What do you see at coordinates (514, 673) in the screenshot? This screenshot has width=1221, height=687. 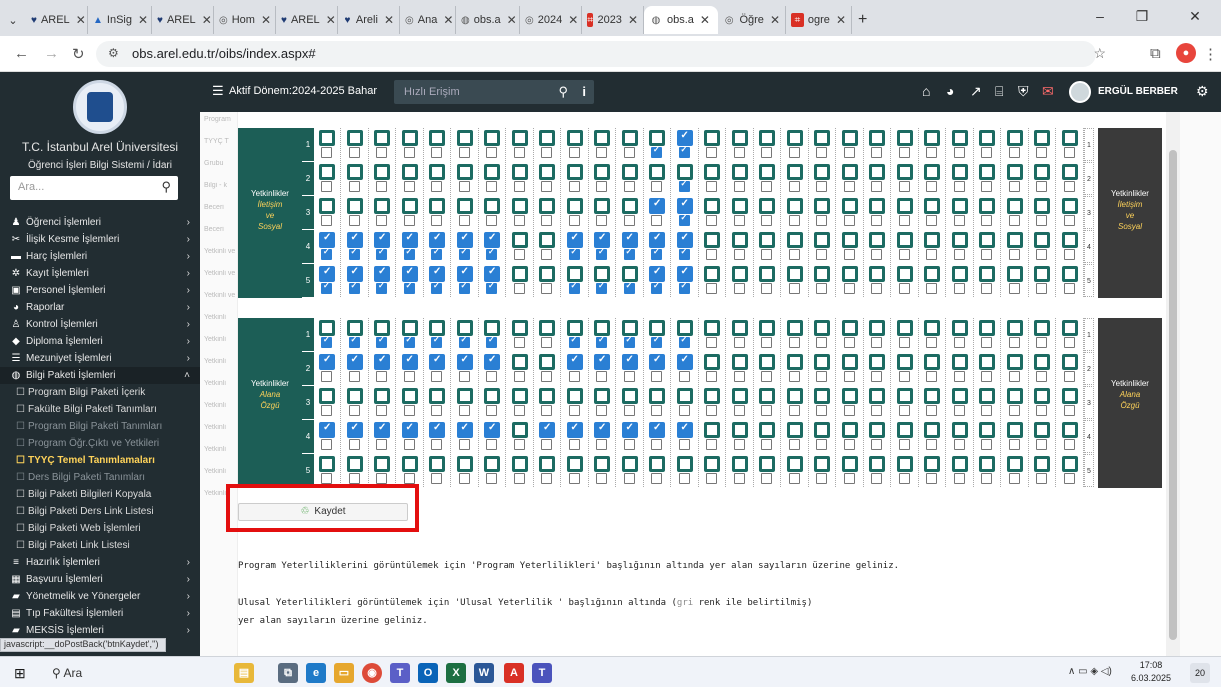 I see `acrobat-icon: A` at bounding box center [514, 673].